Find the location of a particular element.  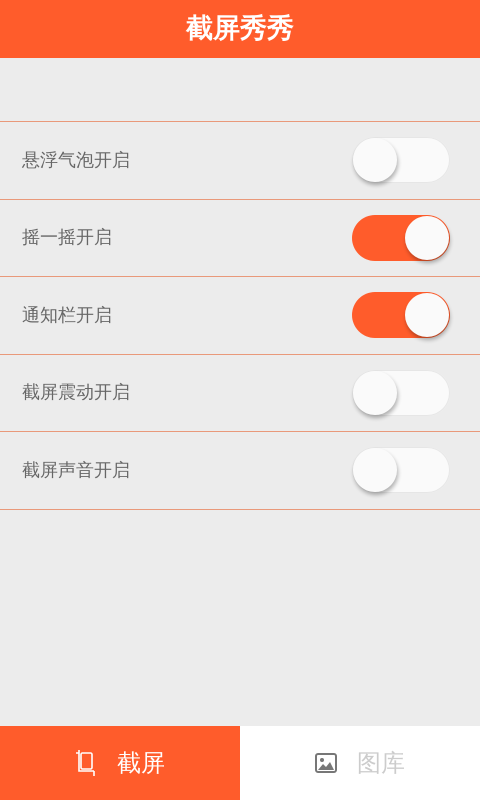

setting-label: 截屏声音开启 is located at coordinates (76, 470).